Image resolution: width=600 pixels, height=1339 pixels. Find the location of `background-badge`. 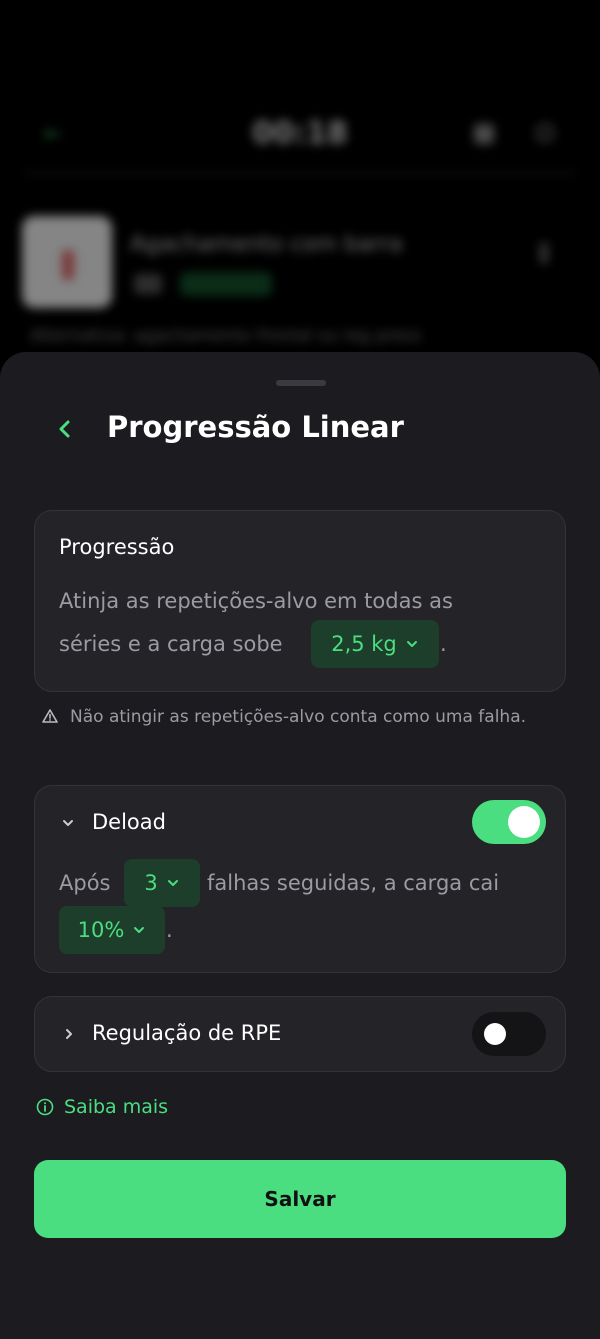

background-badge is located at coordinates (226, 284).